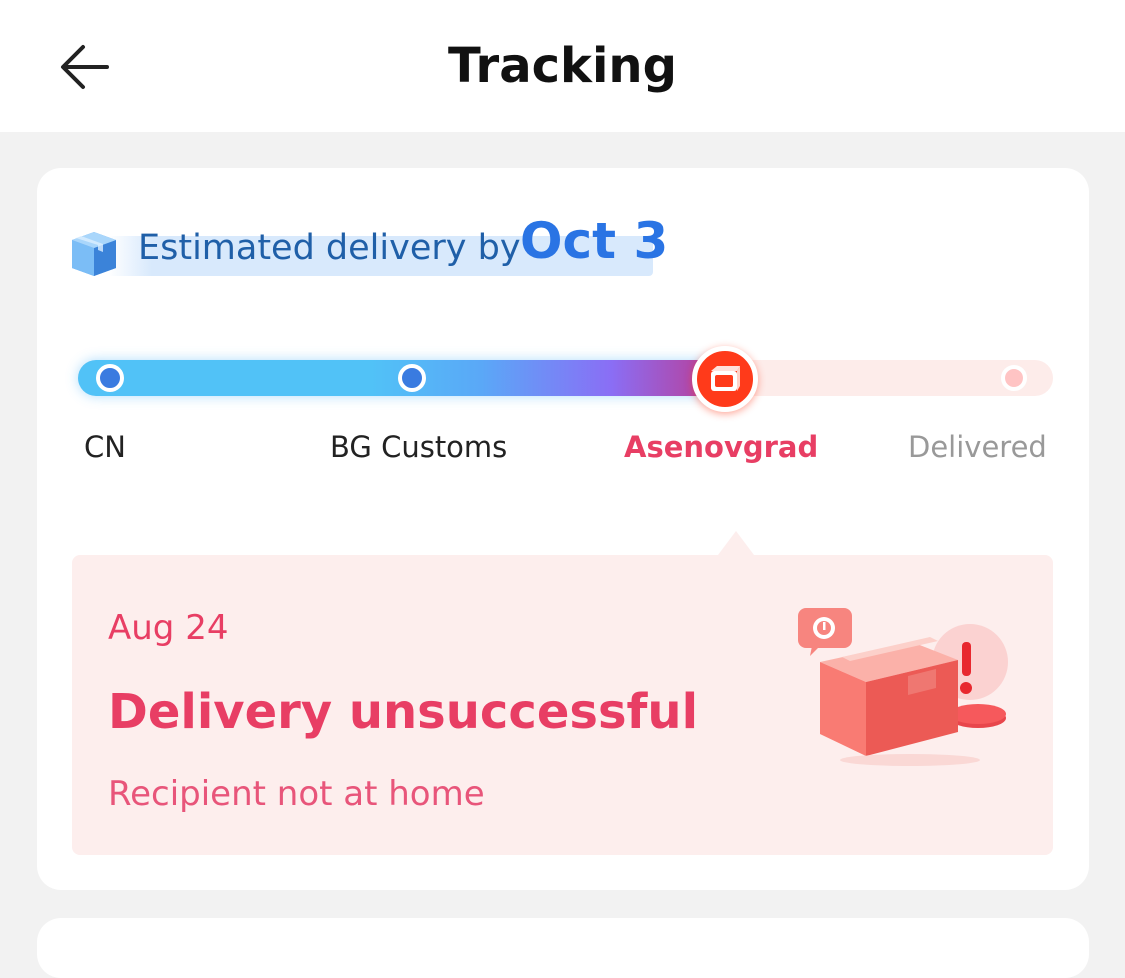 This screenshot has height=978, width=1125. Describe the element at coordinates (94, 255) in the screenshot. I see `package-box-icon` at that location.